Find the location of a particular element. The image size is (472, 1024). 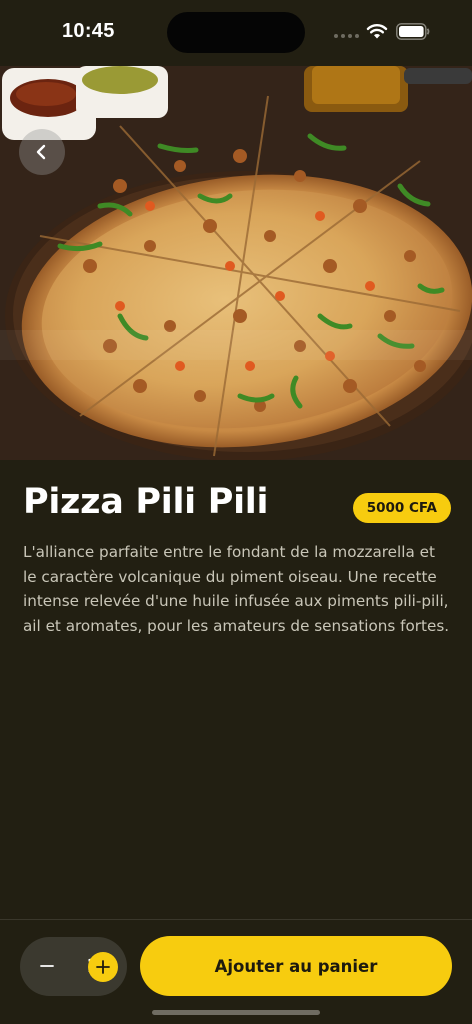

plus-icon is located at coordinates (103, 967).